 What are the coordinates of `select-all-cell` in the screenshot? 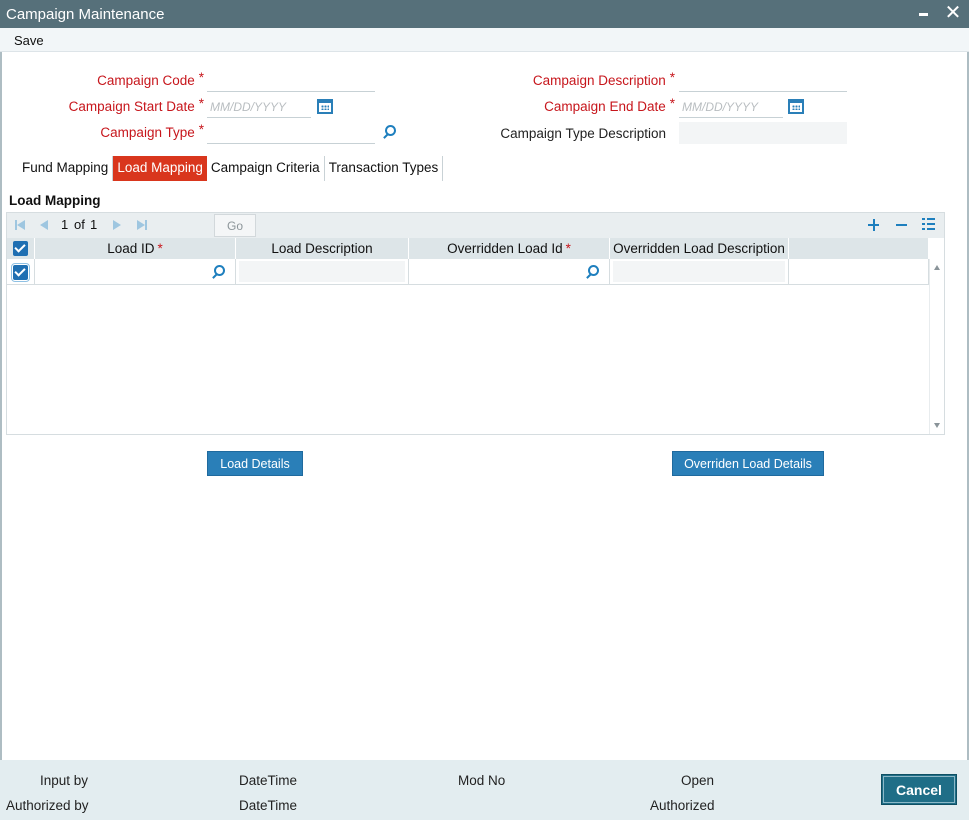 It's located at (21, 248).